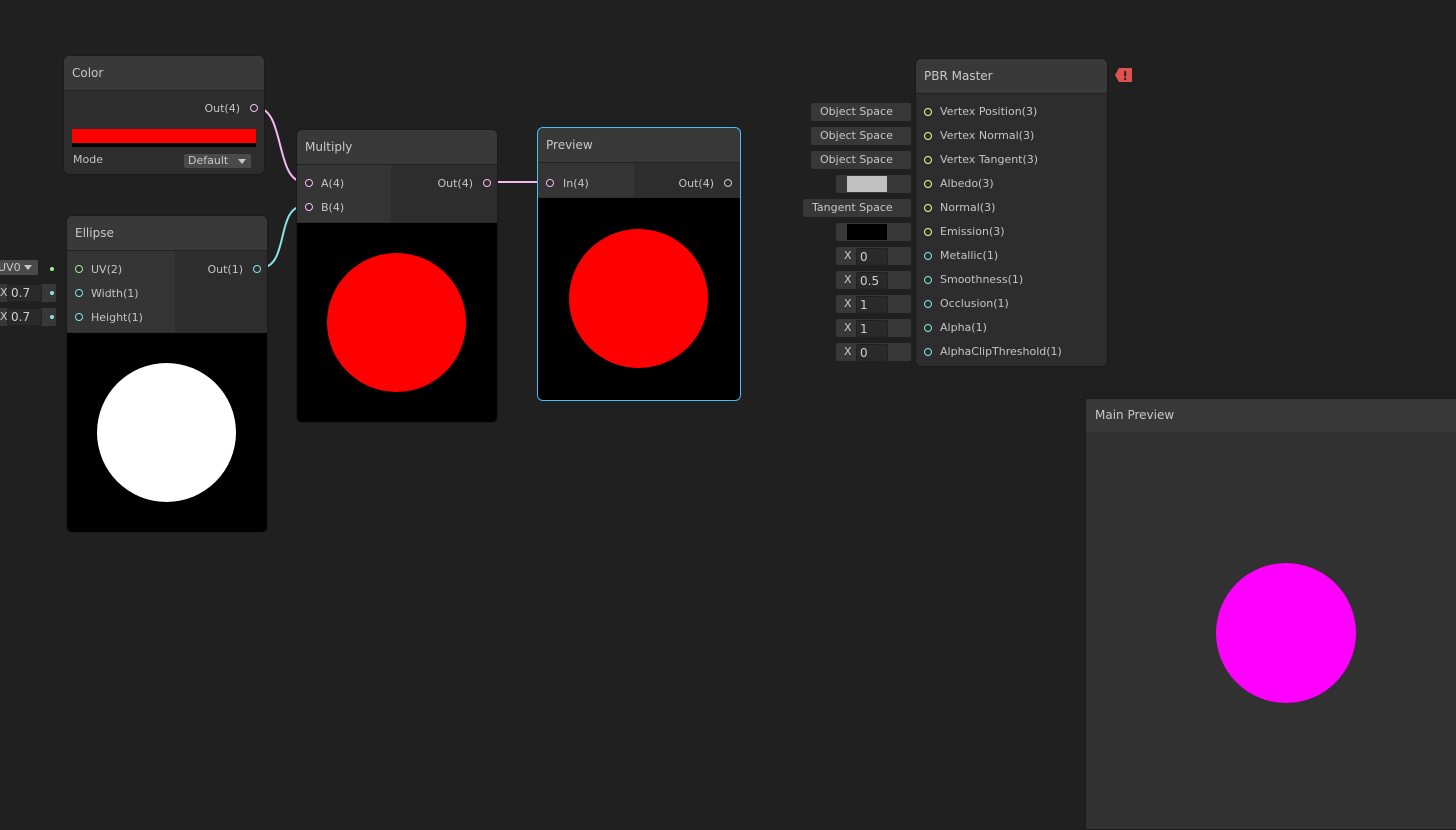 This screenshot has height=830, width=1456. What do you see at coordinates (1001, 351) in the screenshot?
I see `pbr-input-label: AlphaClipThreshold(1)` at bounding box center [1001, 351].